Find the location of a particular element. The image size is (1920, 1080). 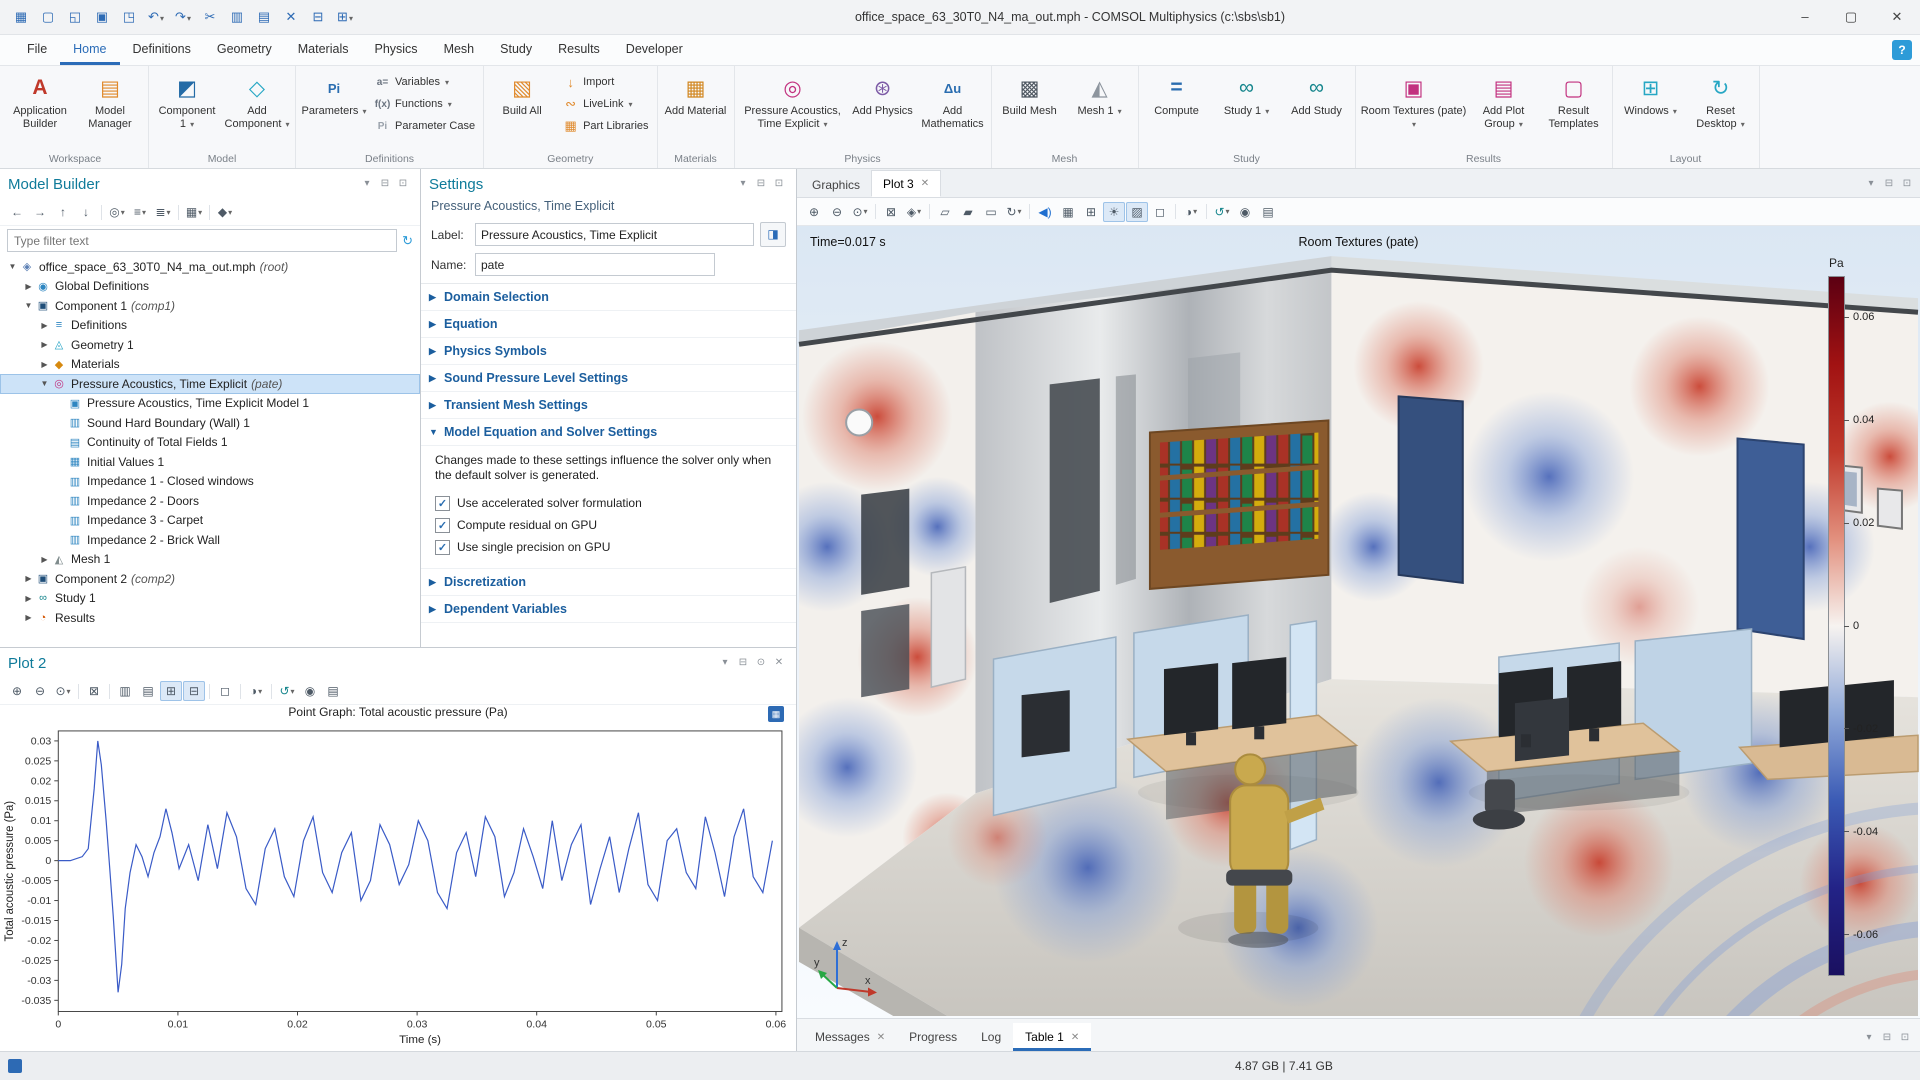

zoom-out-icon: ⊖ is located at coordinates (40, 691).